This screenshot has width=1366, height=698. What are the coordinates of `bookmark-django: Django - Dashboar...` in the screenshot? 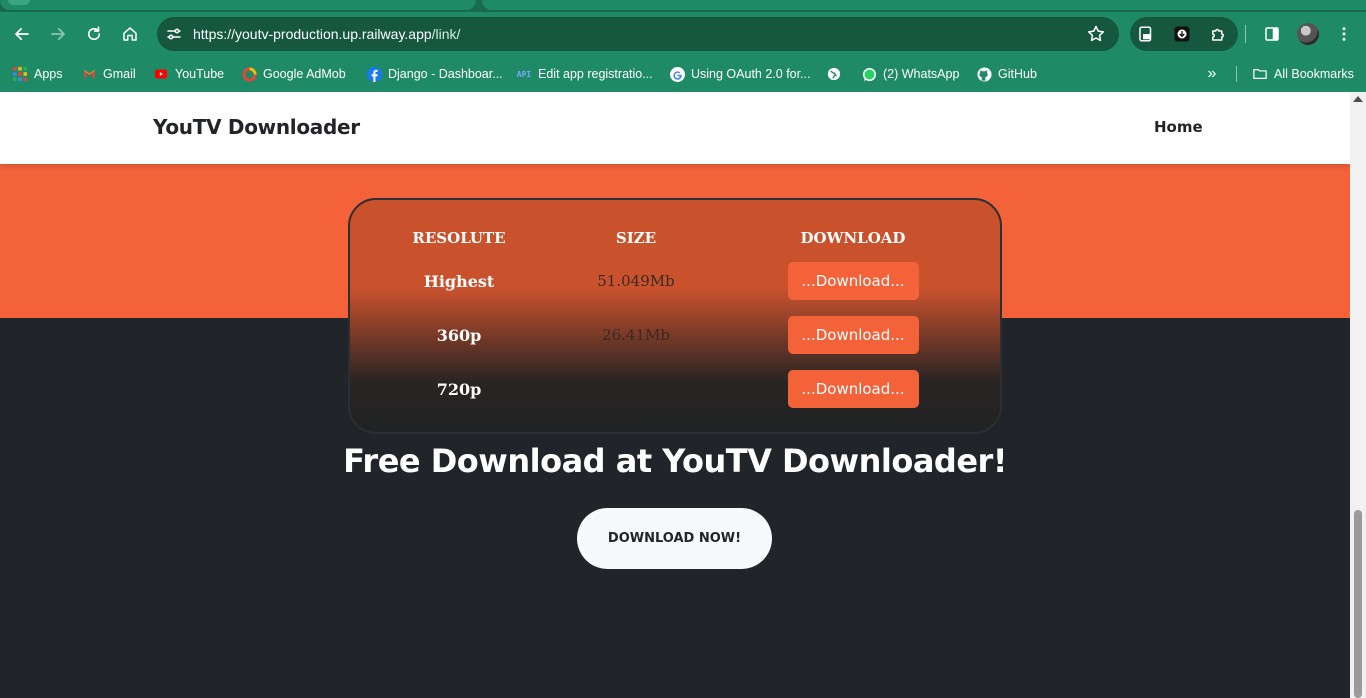 It's located at (434, 74).